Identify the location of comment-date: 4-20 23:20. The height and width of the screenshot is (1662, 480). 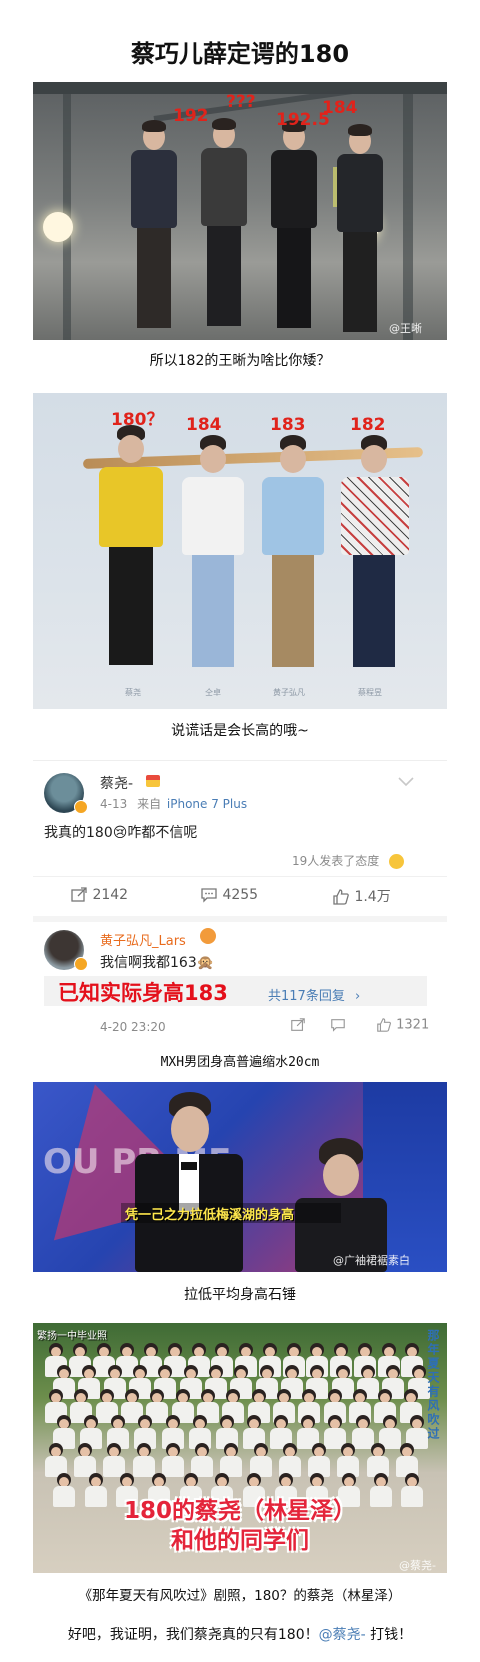
(133, 1027).